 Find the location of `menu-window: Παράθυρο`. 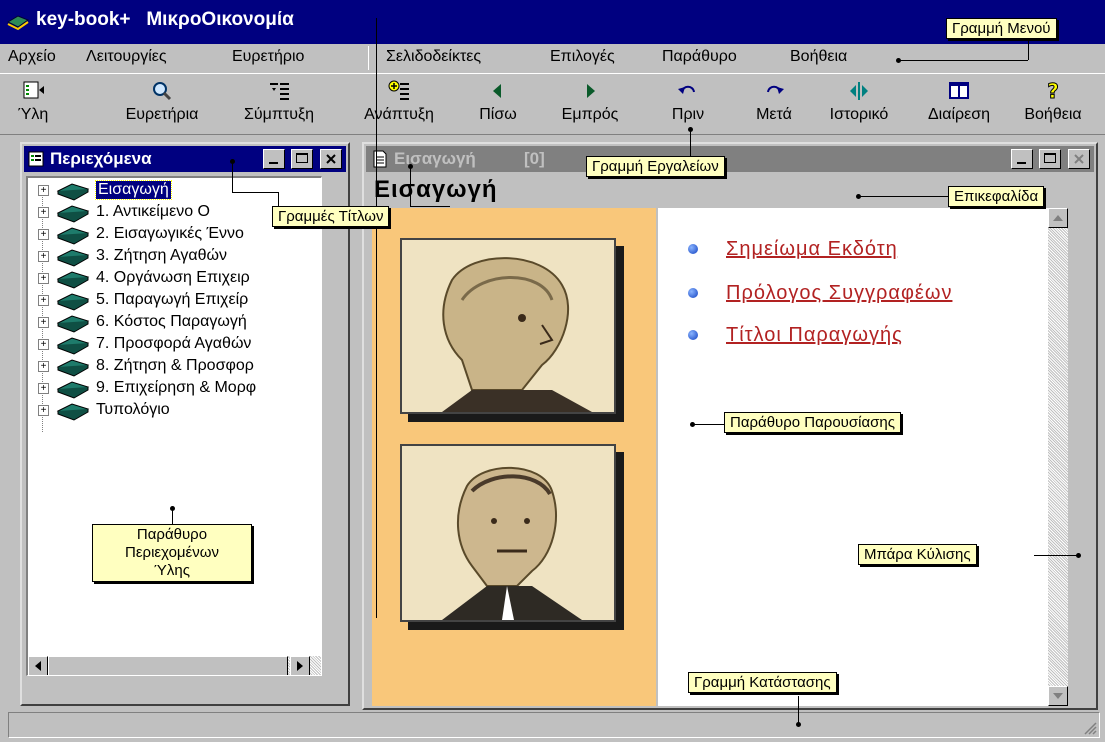

menu-window: Παράθυρο is located at coordinates (699, 57).